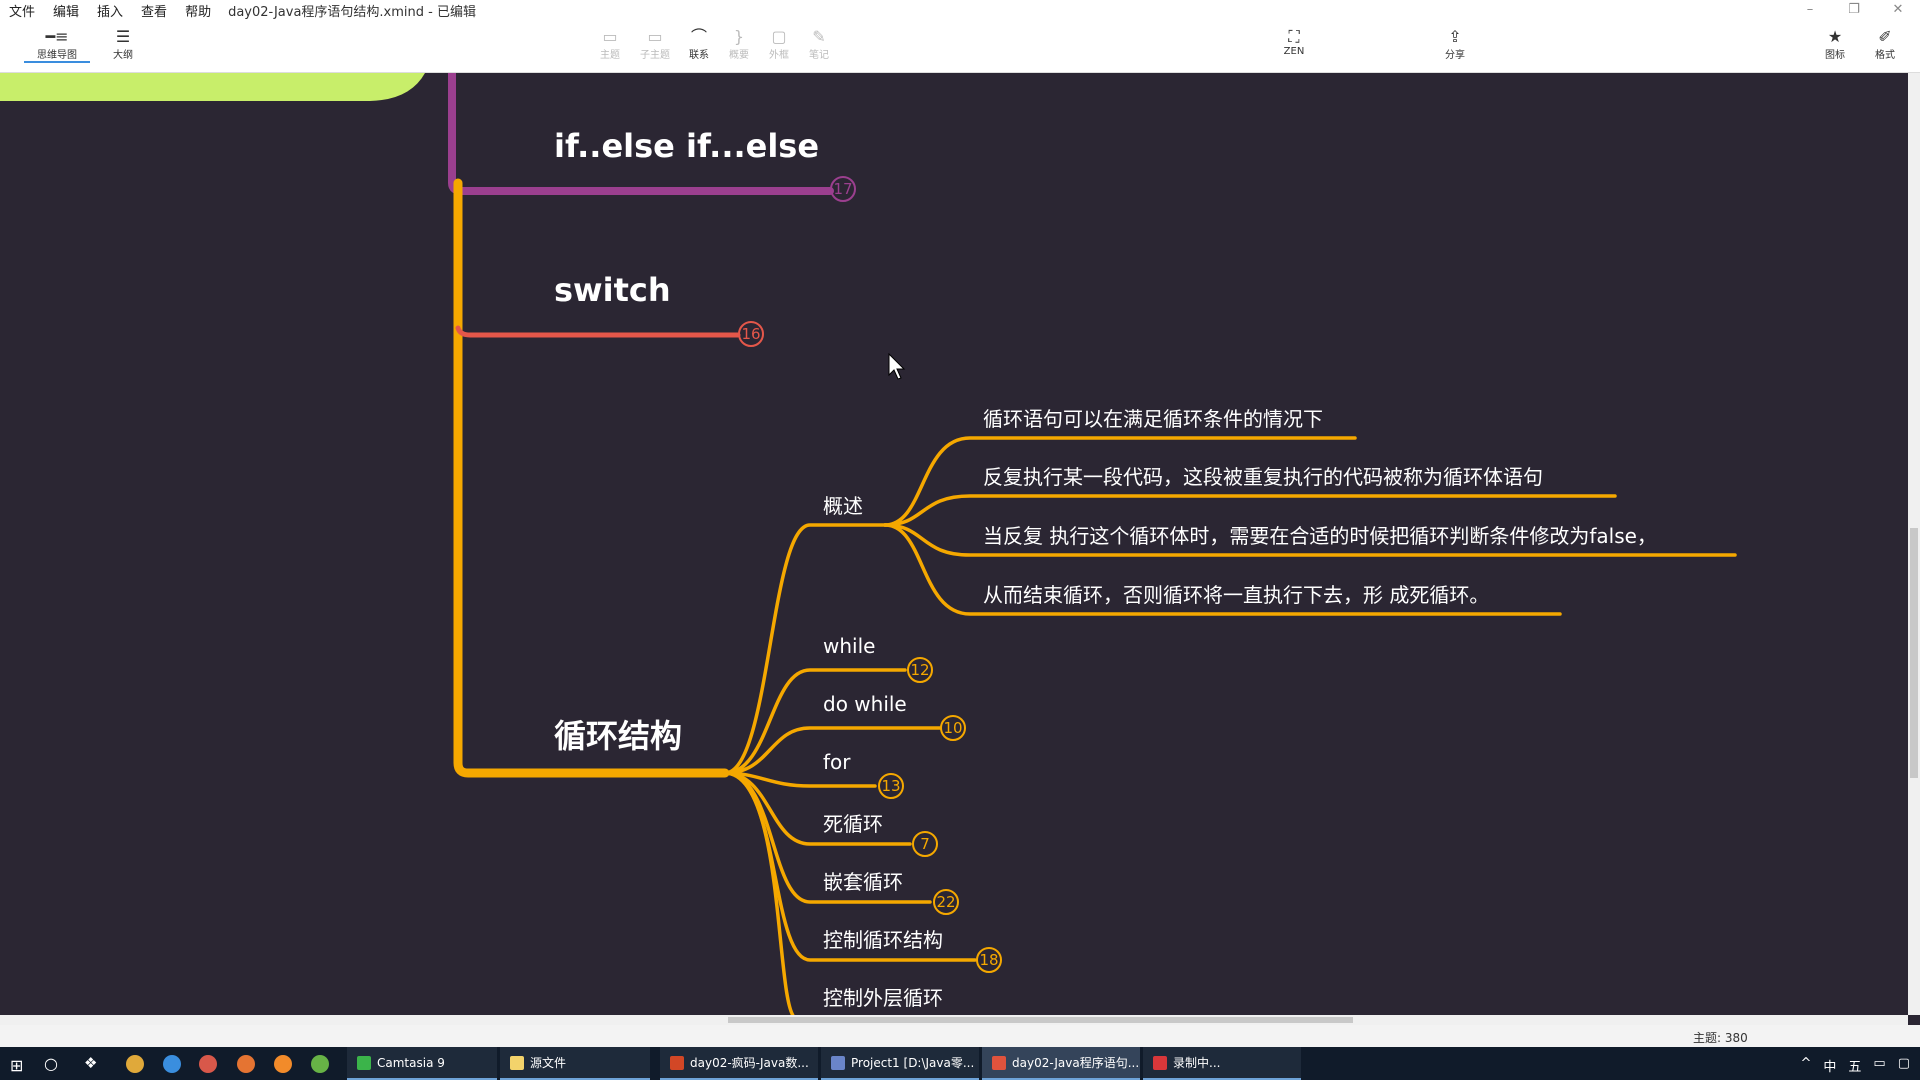  What do you see at coordinates (1898, 10) in the screenshot?
I see `close-button: ✕` at bounding box center [1898, 10].